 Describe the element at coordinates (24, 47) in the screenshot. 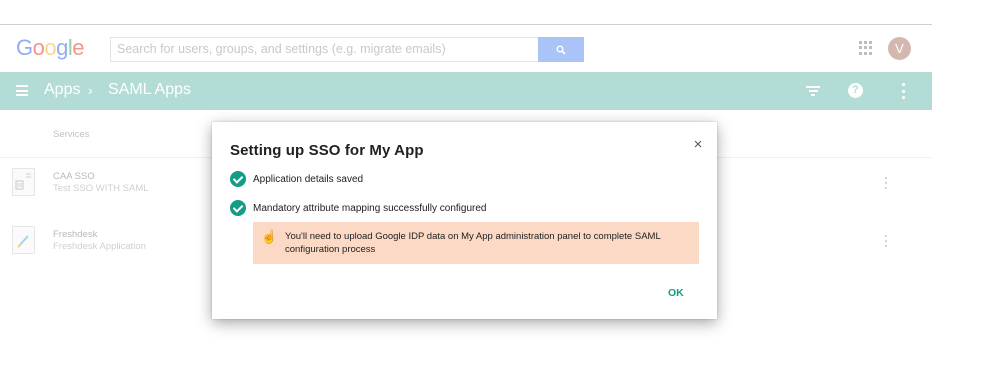

I see `logo-letter: G` at that location.